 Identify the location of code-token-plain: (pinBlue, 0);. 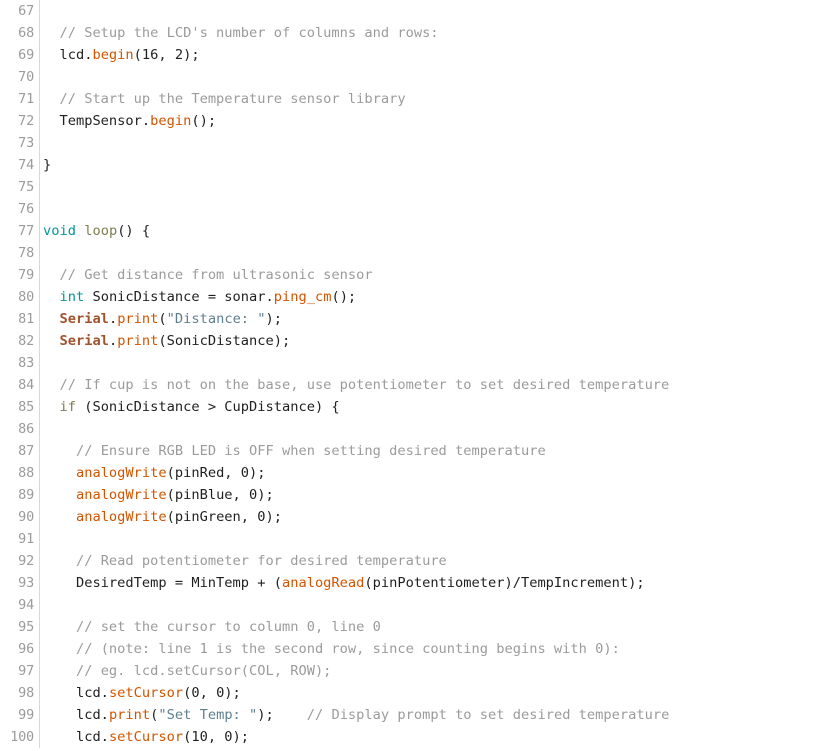
(220, 495).